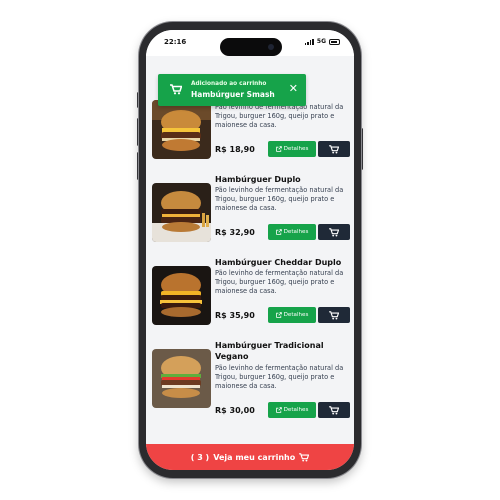  What do you see at coordinates (235, 315) in the screenshot?
I see `product-price: R$ 35,90` at bounding box center [235, 315].